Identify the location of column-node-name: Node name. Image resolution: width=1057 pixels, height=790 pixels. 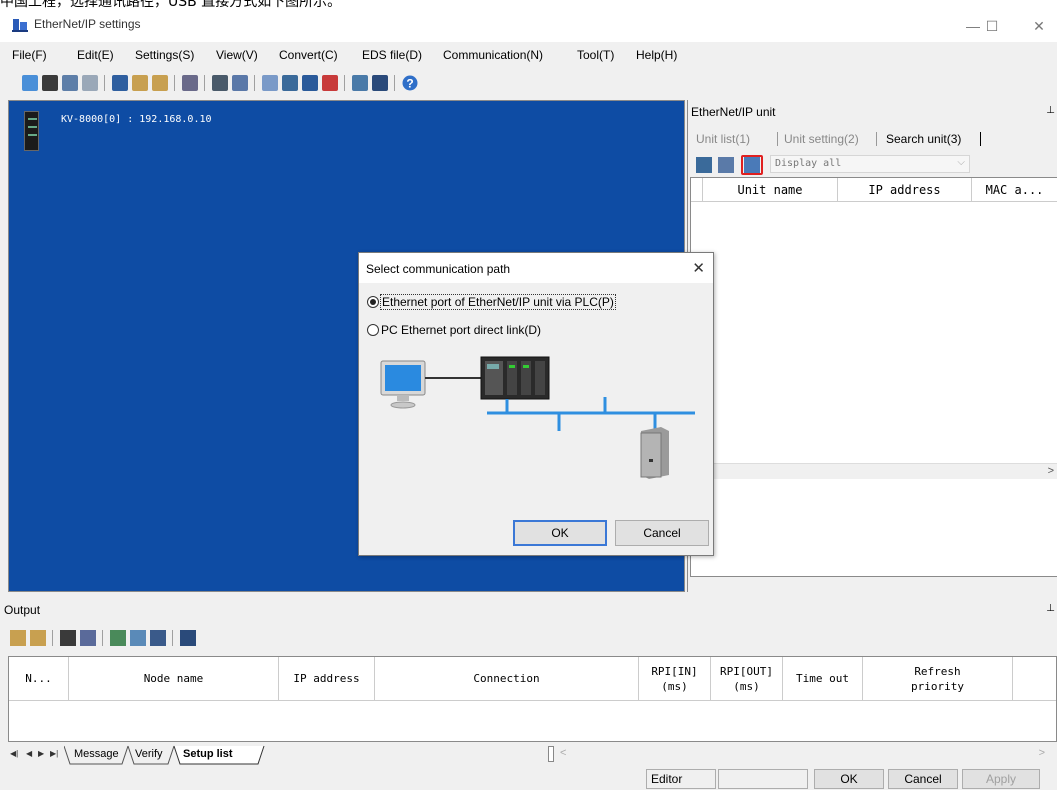
(174, 679).